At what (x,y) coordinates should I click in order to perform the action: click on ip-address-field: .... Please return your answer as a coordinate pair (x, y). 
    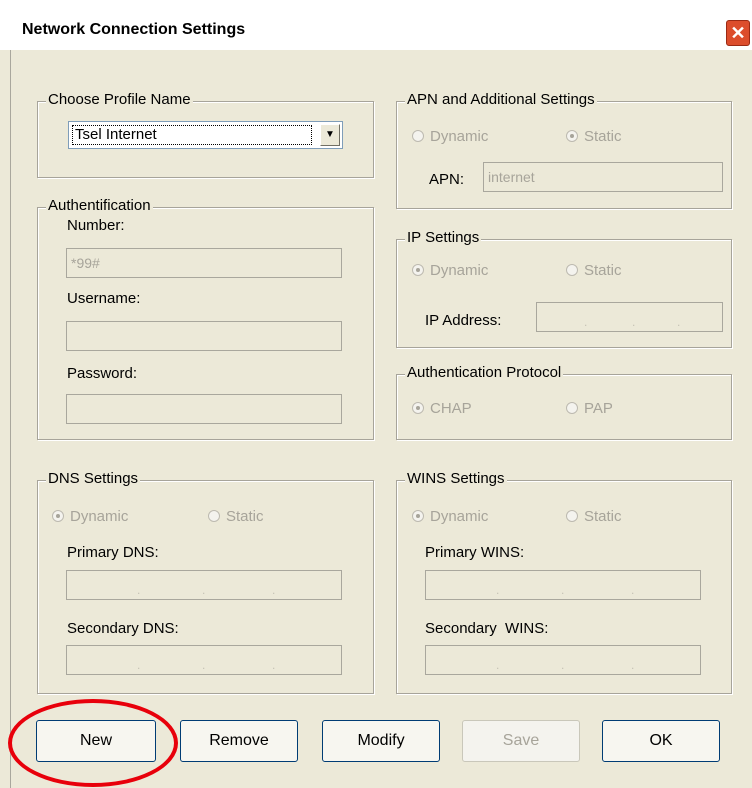
    Looking at the image, I should click on (629, 317).